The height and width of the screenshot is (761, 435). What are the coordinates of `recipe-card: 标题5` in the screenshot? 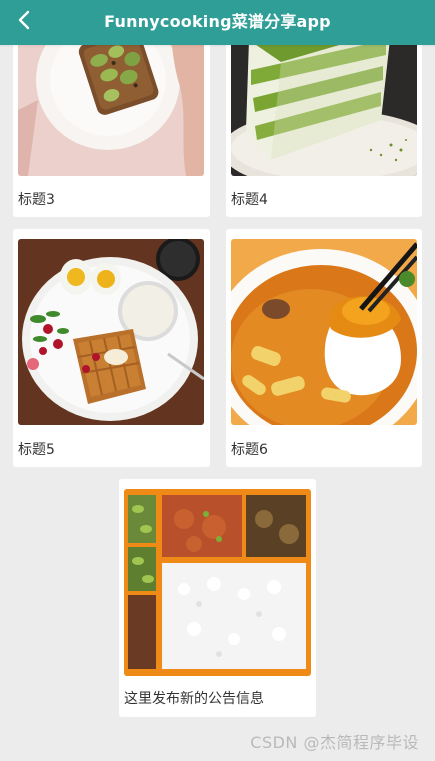 It's located at (111, 348).